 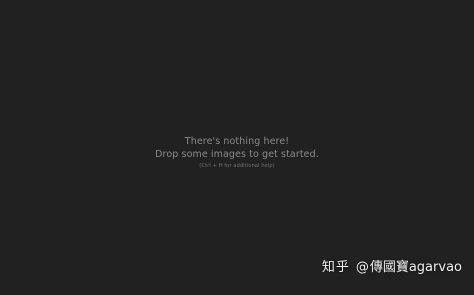 What do you see at coordinates (335, 267) in the screenshot?
I see `watermark-site-logo: 知乎` at bounding box center [335, 267].